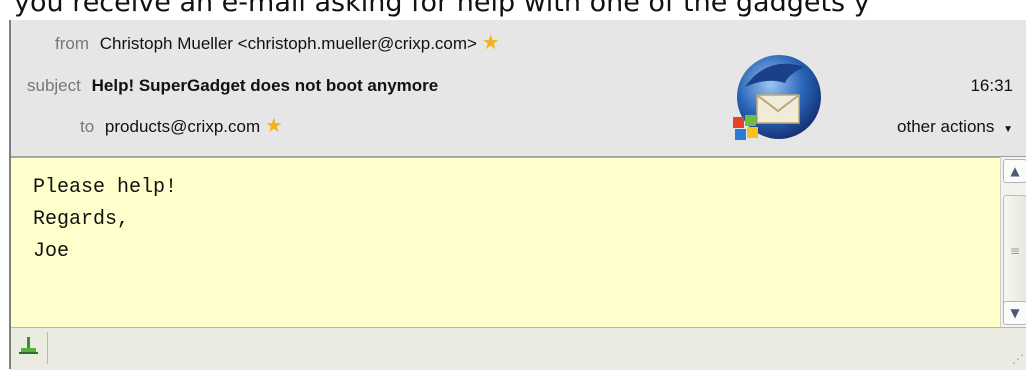  I want to click on grip-icon: ≡, so click(1015, 251).